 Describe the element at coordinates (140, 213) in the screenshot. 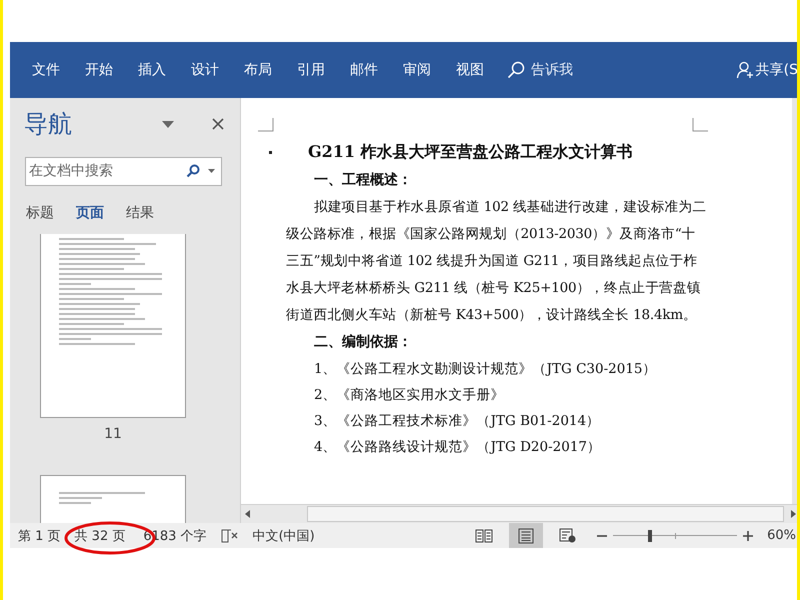

I see `pane-tab: 结果` at that location.